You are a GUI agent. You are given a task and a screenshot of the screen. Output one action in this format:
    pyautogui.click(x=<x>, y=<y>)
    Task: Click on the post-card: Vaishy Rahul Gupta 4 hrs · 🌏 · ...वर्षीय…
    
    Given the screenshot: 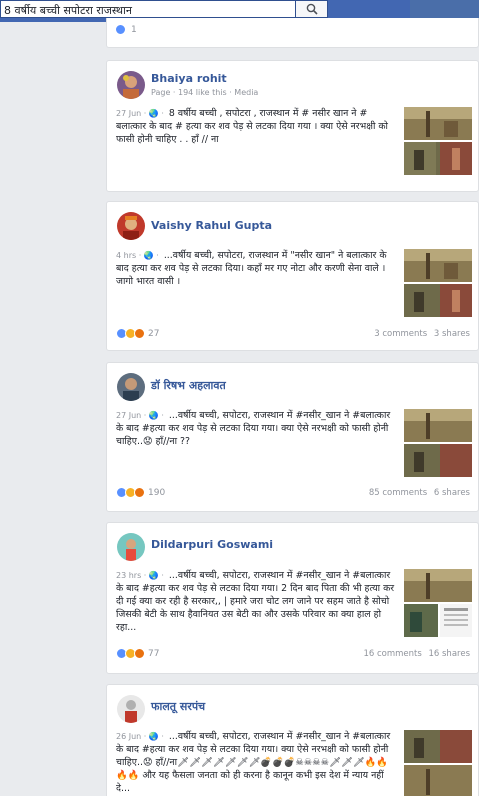 What is the action you would take?
    pyautogui.click(x=292, y=276)
    